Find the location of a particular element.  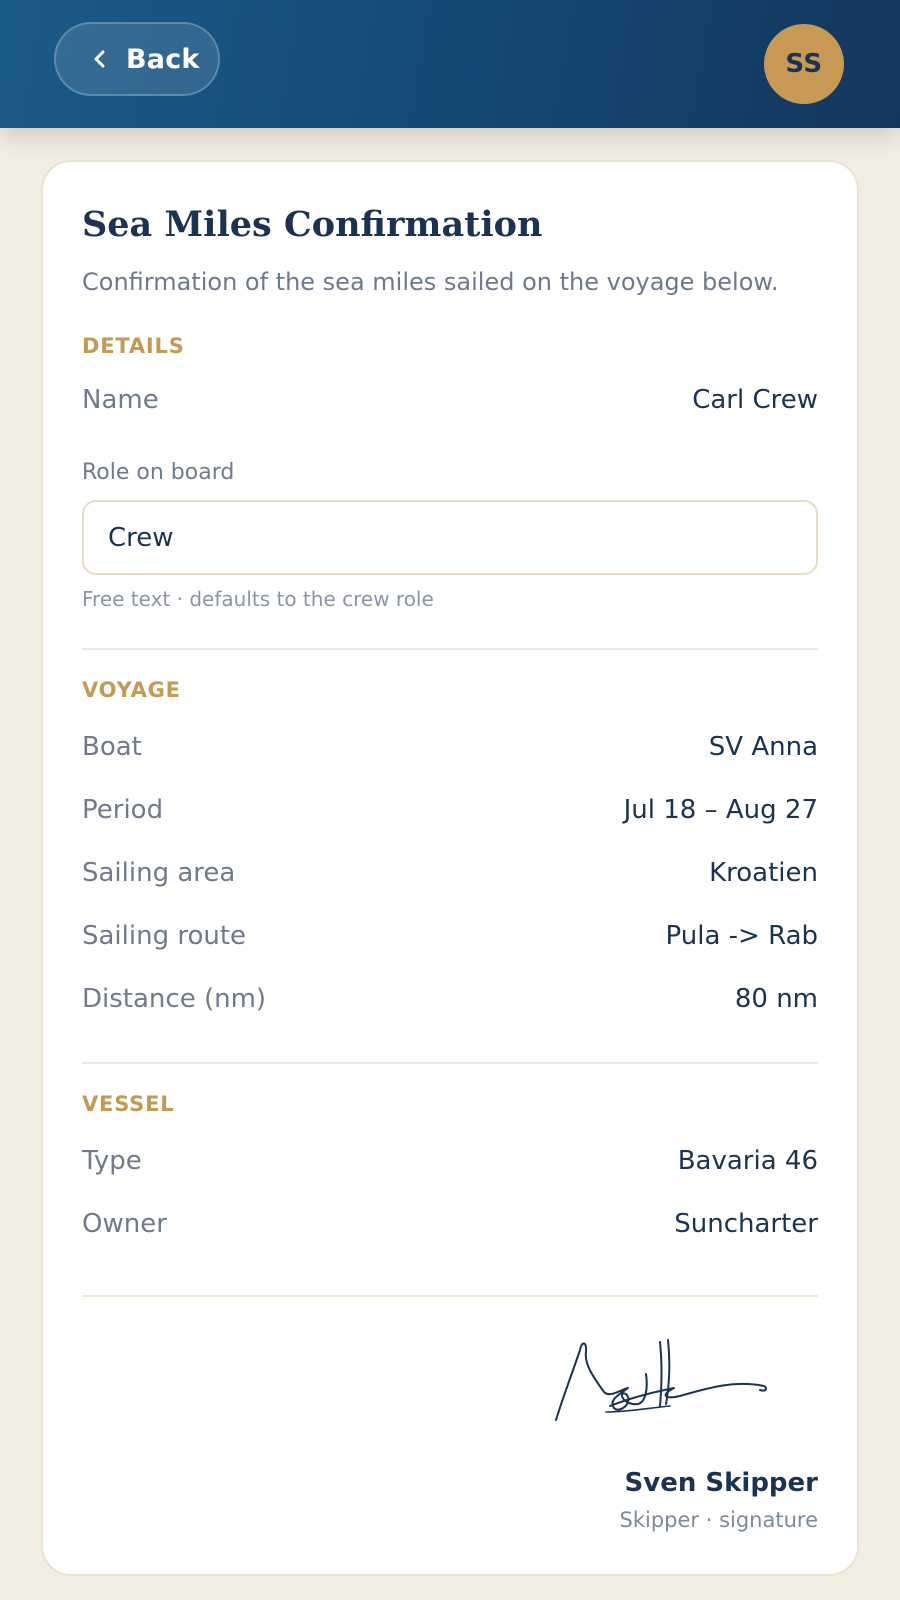

sailing-area-value: Kroatien is located at coordinates (763, 873).